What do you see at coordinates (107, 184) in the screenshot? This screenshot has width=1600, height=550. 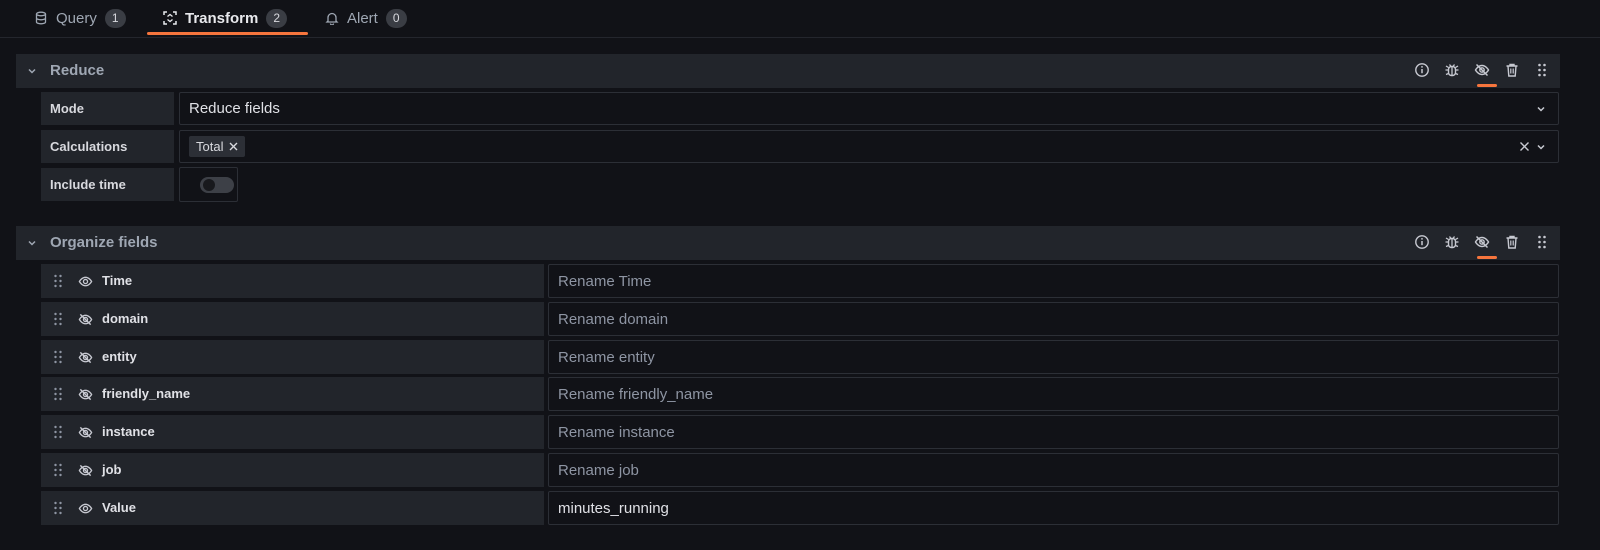 I see `include-time-label: Include time` at bounding box center [107, 184].